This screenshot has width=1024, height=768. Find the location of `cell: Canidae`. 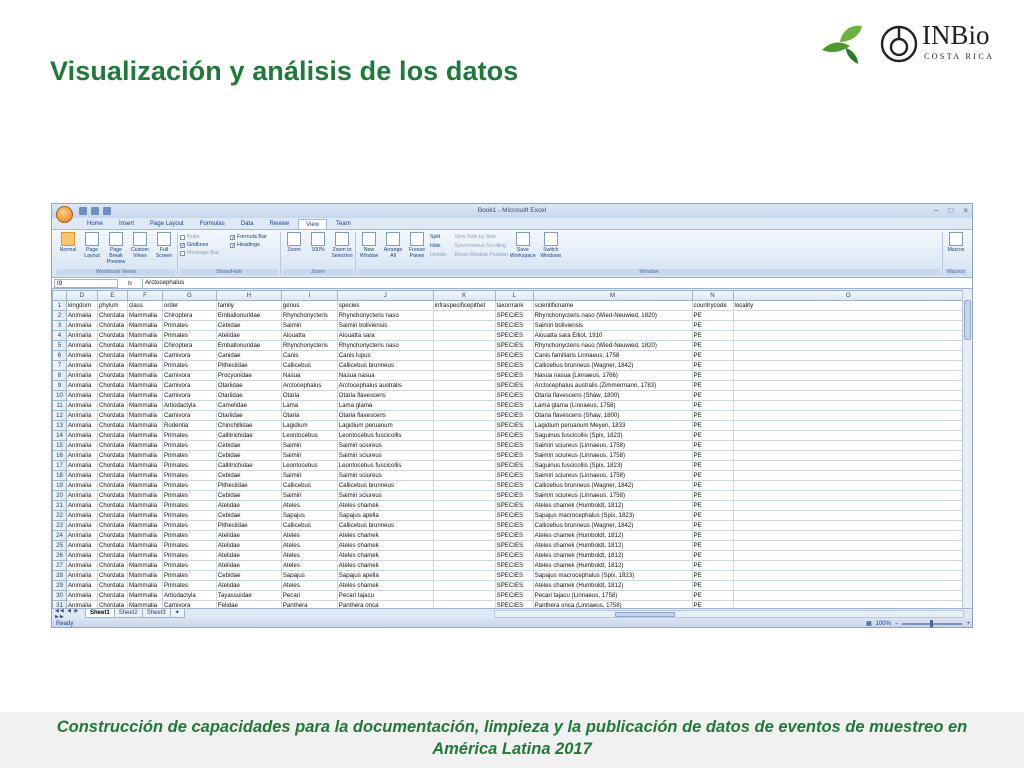

cell: Canidae is located at coordinates (248, 355).